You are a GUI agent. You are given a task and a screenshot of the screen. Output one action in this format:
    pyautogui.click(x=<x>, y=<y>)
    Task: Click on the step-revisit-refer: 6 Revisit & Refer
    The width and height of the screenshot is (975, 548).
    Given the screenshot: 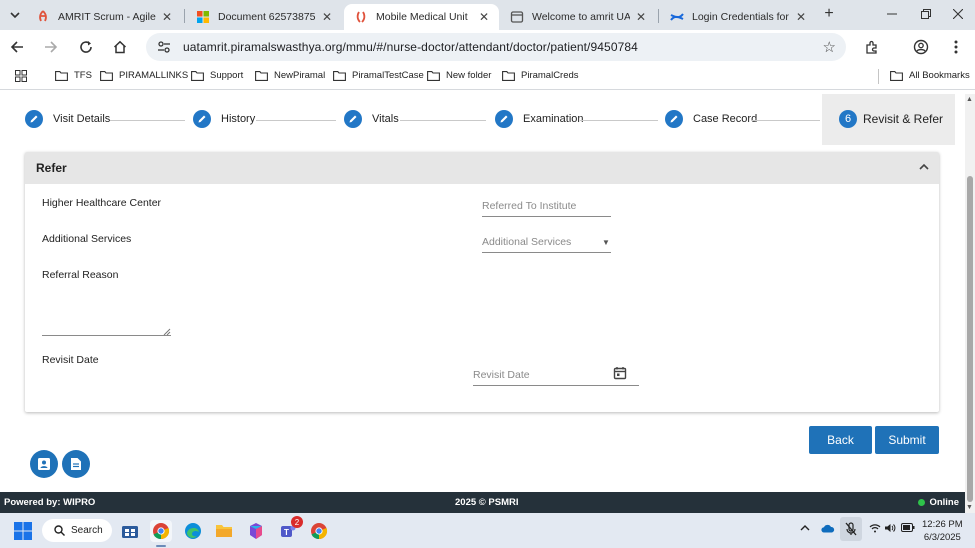 What is the action you would take?
    pyautogui.click(x=888, y=119)
    